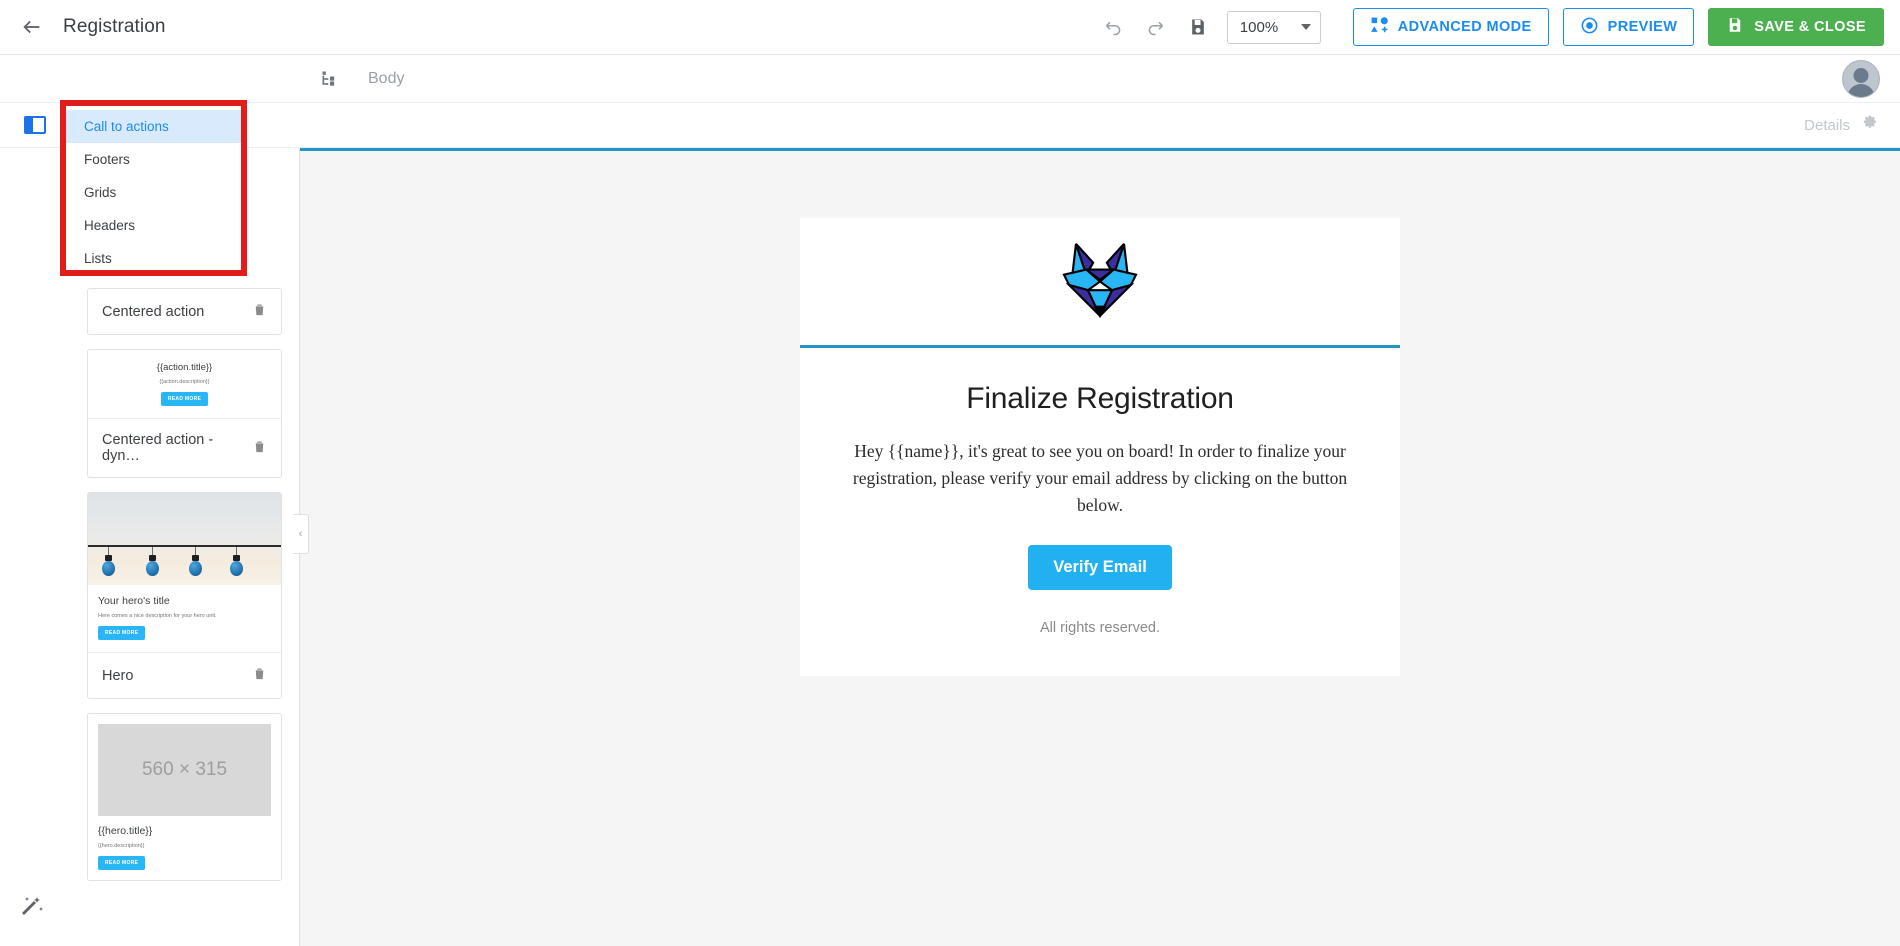 Image resolution: width=1900 pixels, height=946 pixels. I want to click on avatar, so click(1861, 78).